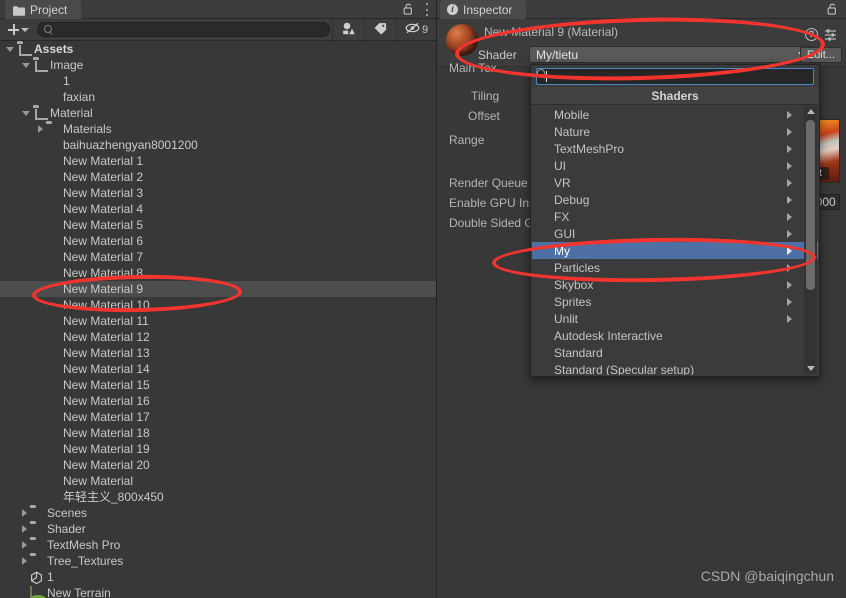  I want to click on tree-row: New Material 15, so click(218, 385).